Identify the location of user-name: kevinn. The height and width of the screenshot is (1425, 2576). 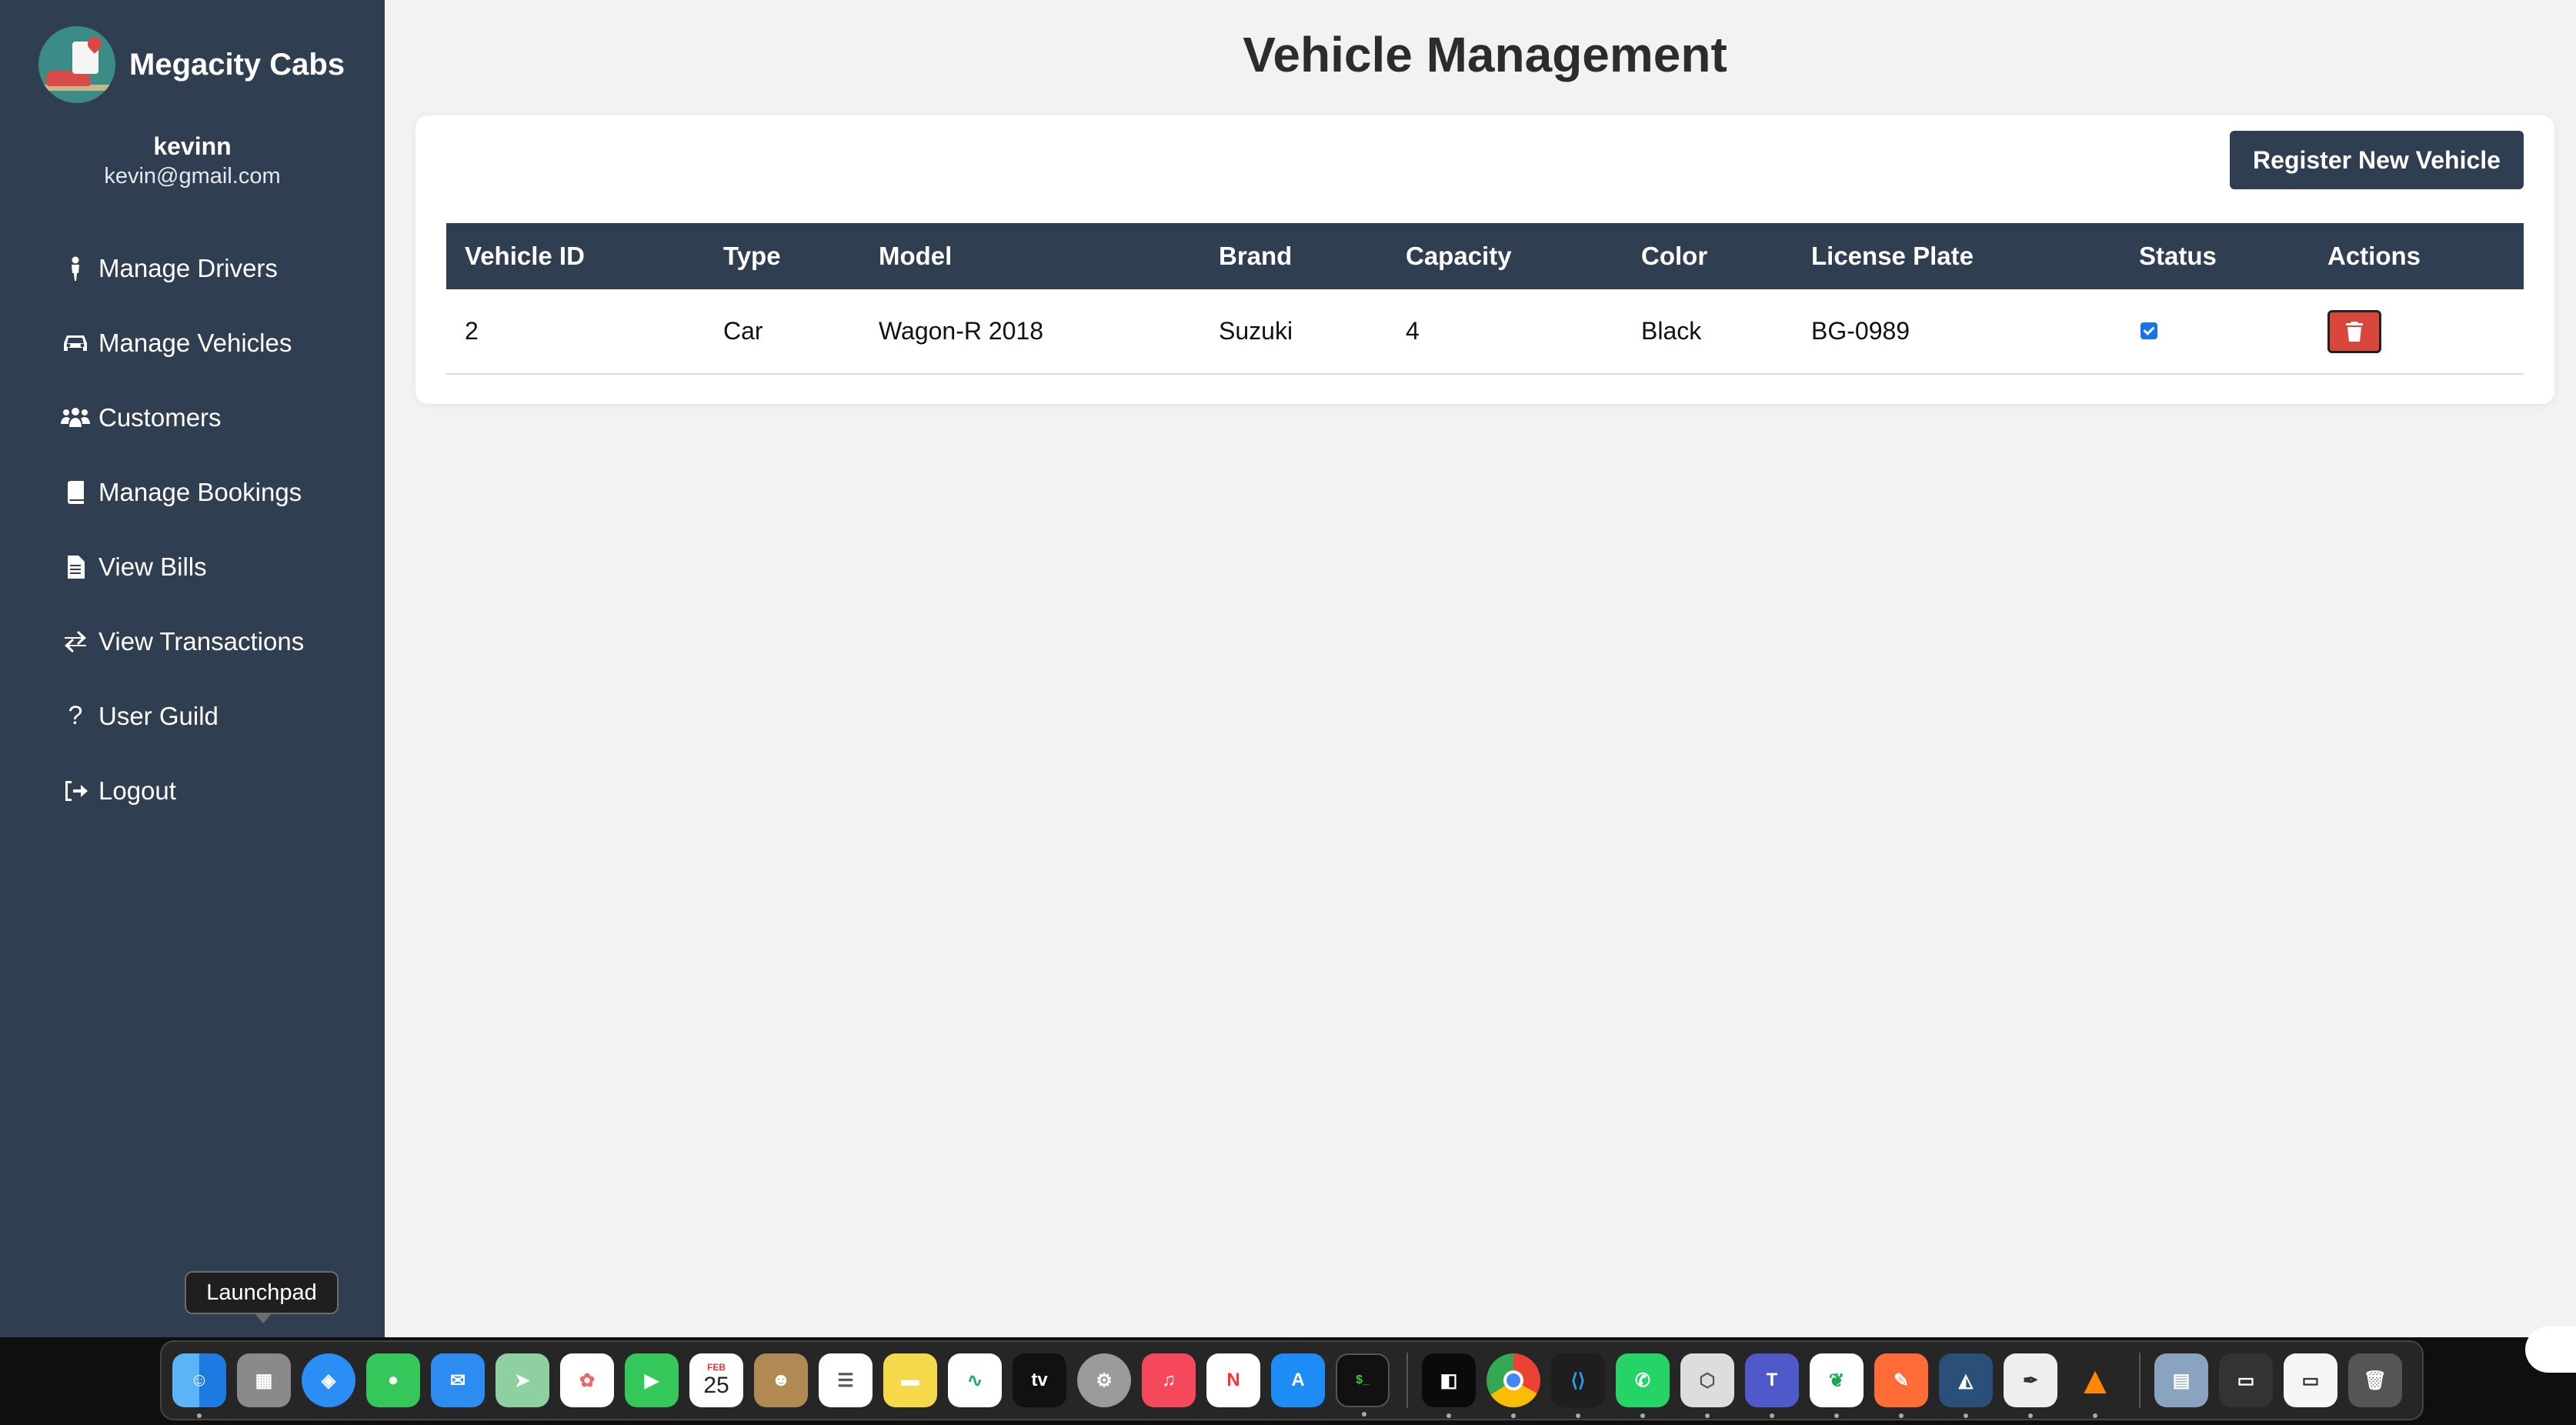
(193, 146).